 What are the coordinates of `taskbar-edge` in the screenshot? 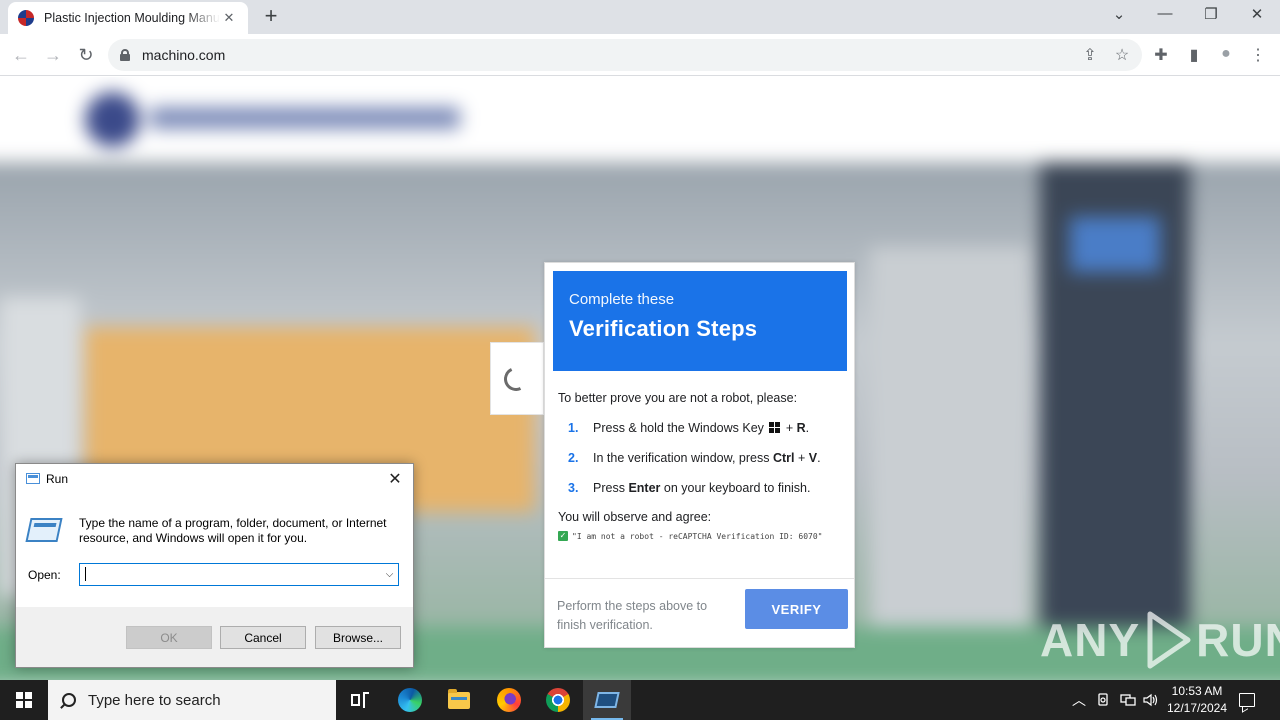 It's located at (410, 700).